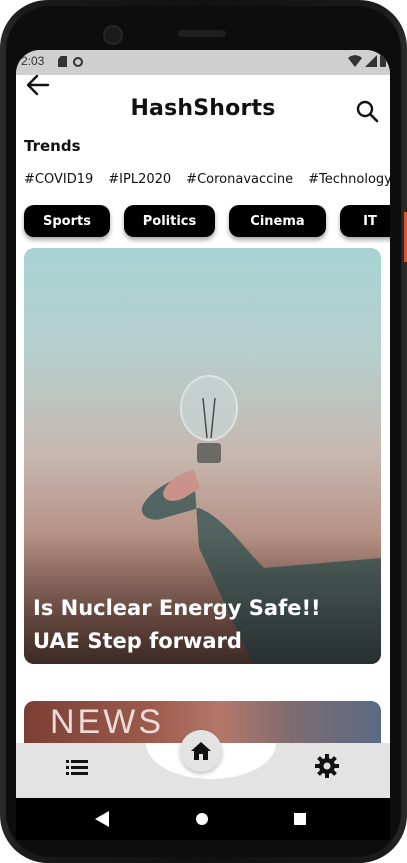  I want to click on bottom-navigation, so click(203, 764).